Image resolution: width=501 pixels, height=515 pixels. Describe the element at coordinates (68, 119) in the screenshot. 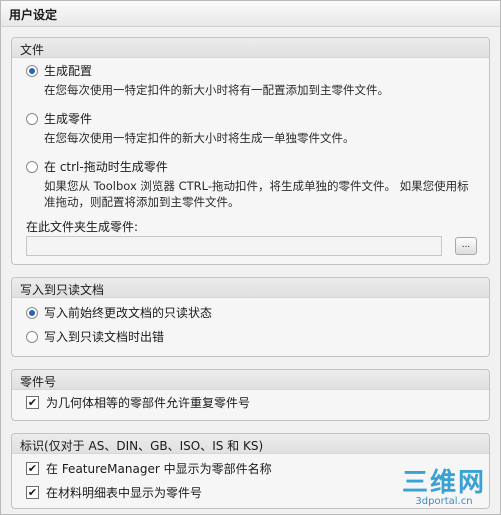

I see `radio-label: 生成零件` at that location.